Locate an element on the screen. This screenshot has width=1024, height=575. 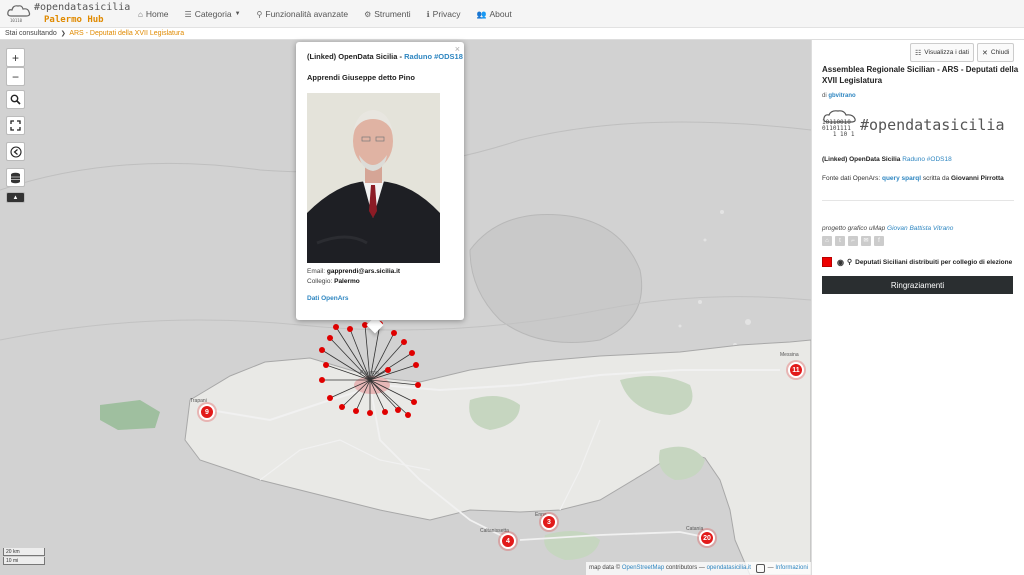
popup-email-row: Email: gapprendi@ars.sicilia.it is located at coordinates (353, 271).